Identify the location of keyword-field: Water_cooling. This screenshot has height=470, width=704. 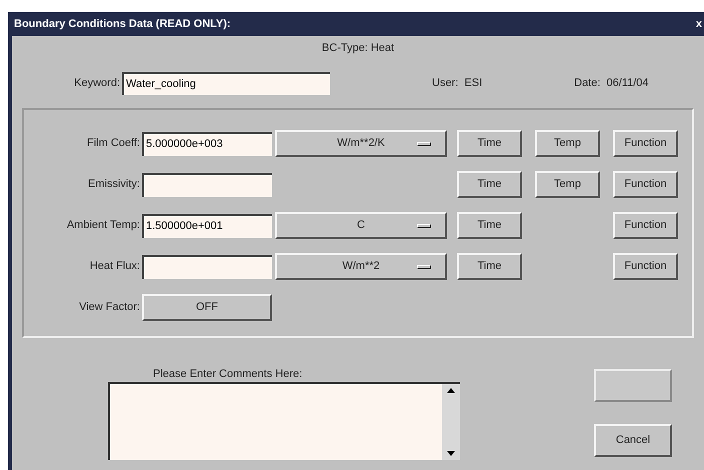
(226, 83).